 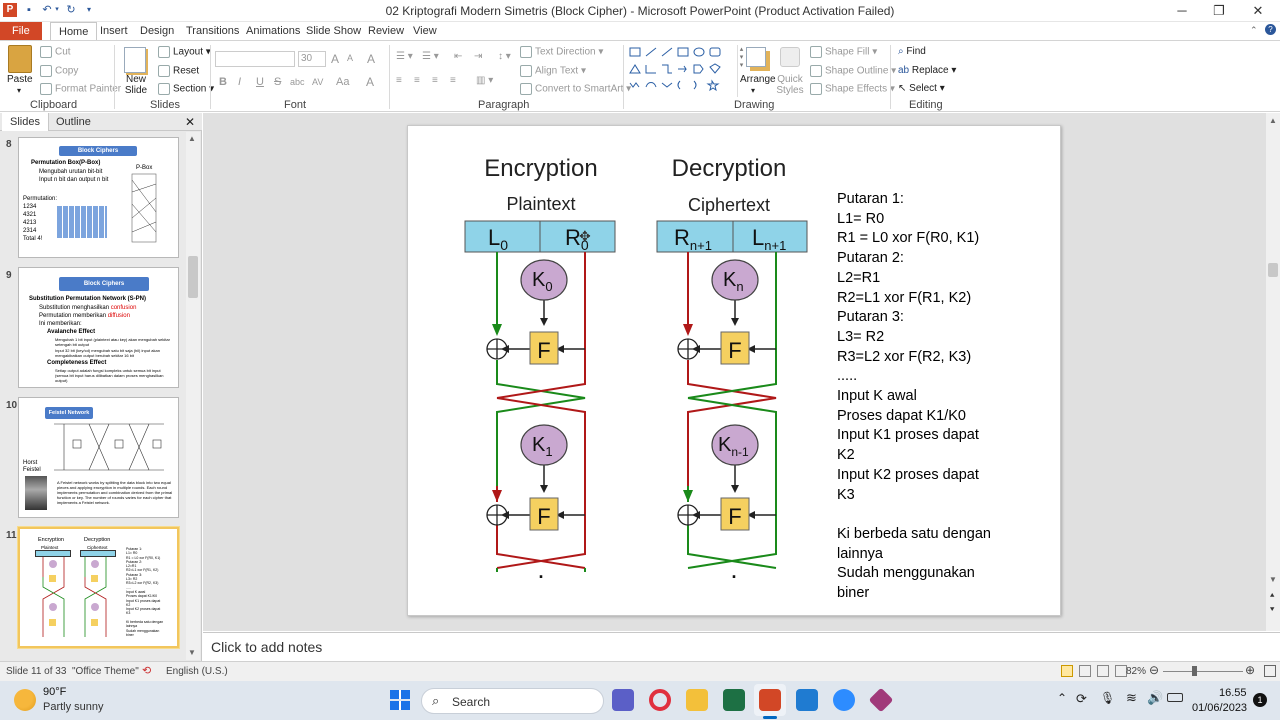 I want to click on minimize-button: ─, so click(x=1182, y=11).